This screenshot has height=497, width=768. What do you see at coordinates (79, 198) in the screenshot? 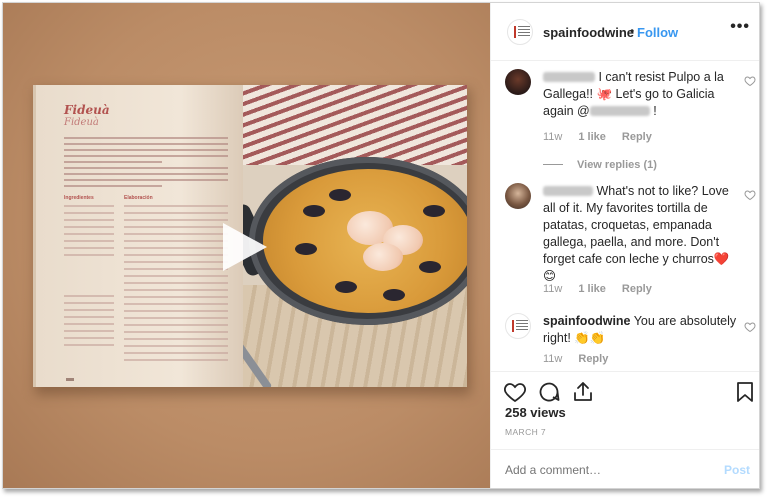
I see `ingredients-heading: Ingredientes` at bounding box center [79, 198].